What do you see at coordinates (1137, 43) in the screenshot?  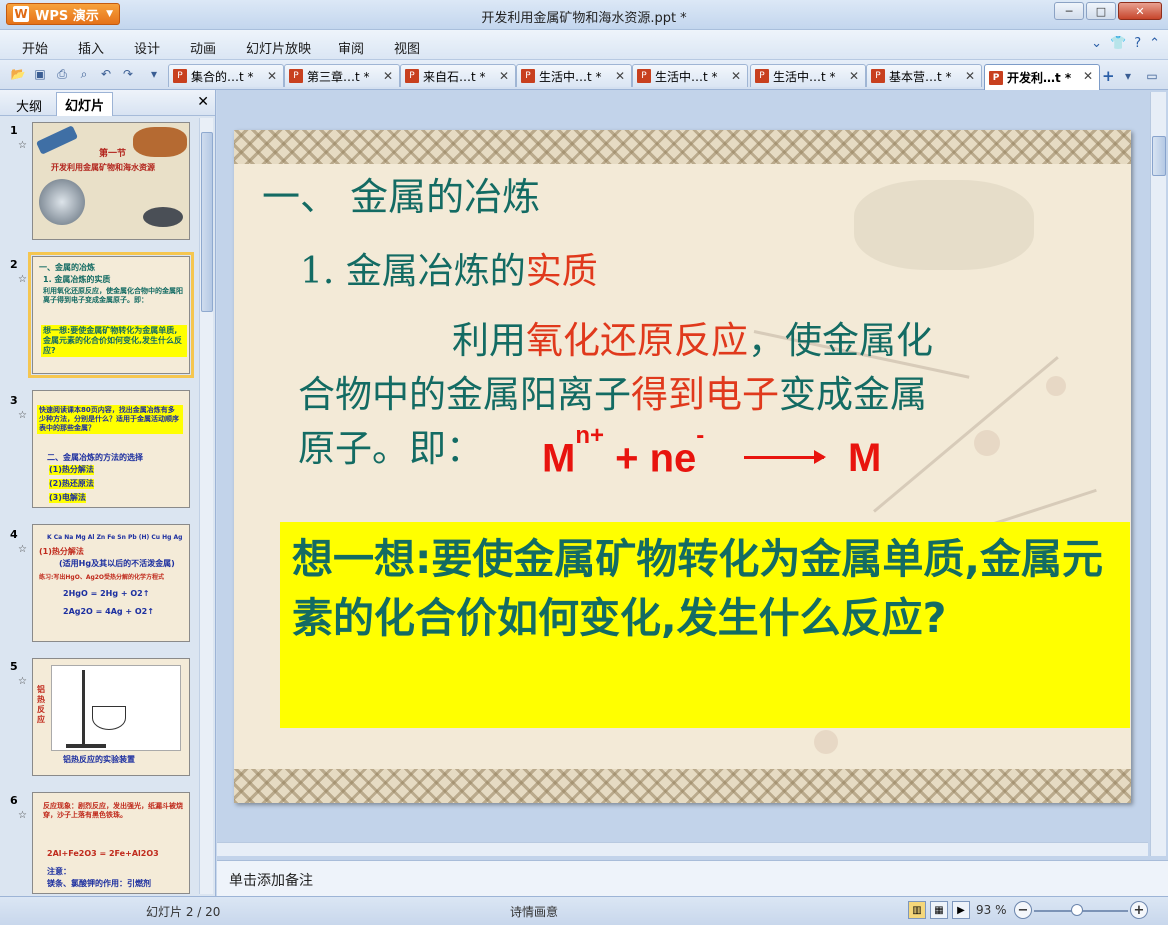 I see `help-icon: ?` at bounding box center [1137, 43].